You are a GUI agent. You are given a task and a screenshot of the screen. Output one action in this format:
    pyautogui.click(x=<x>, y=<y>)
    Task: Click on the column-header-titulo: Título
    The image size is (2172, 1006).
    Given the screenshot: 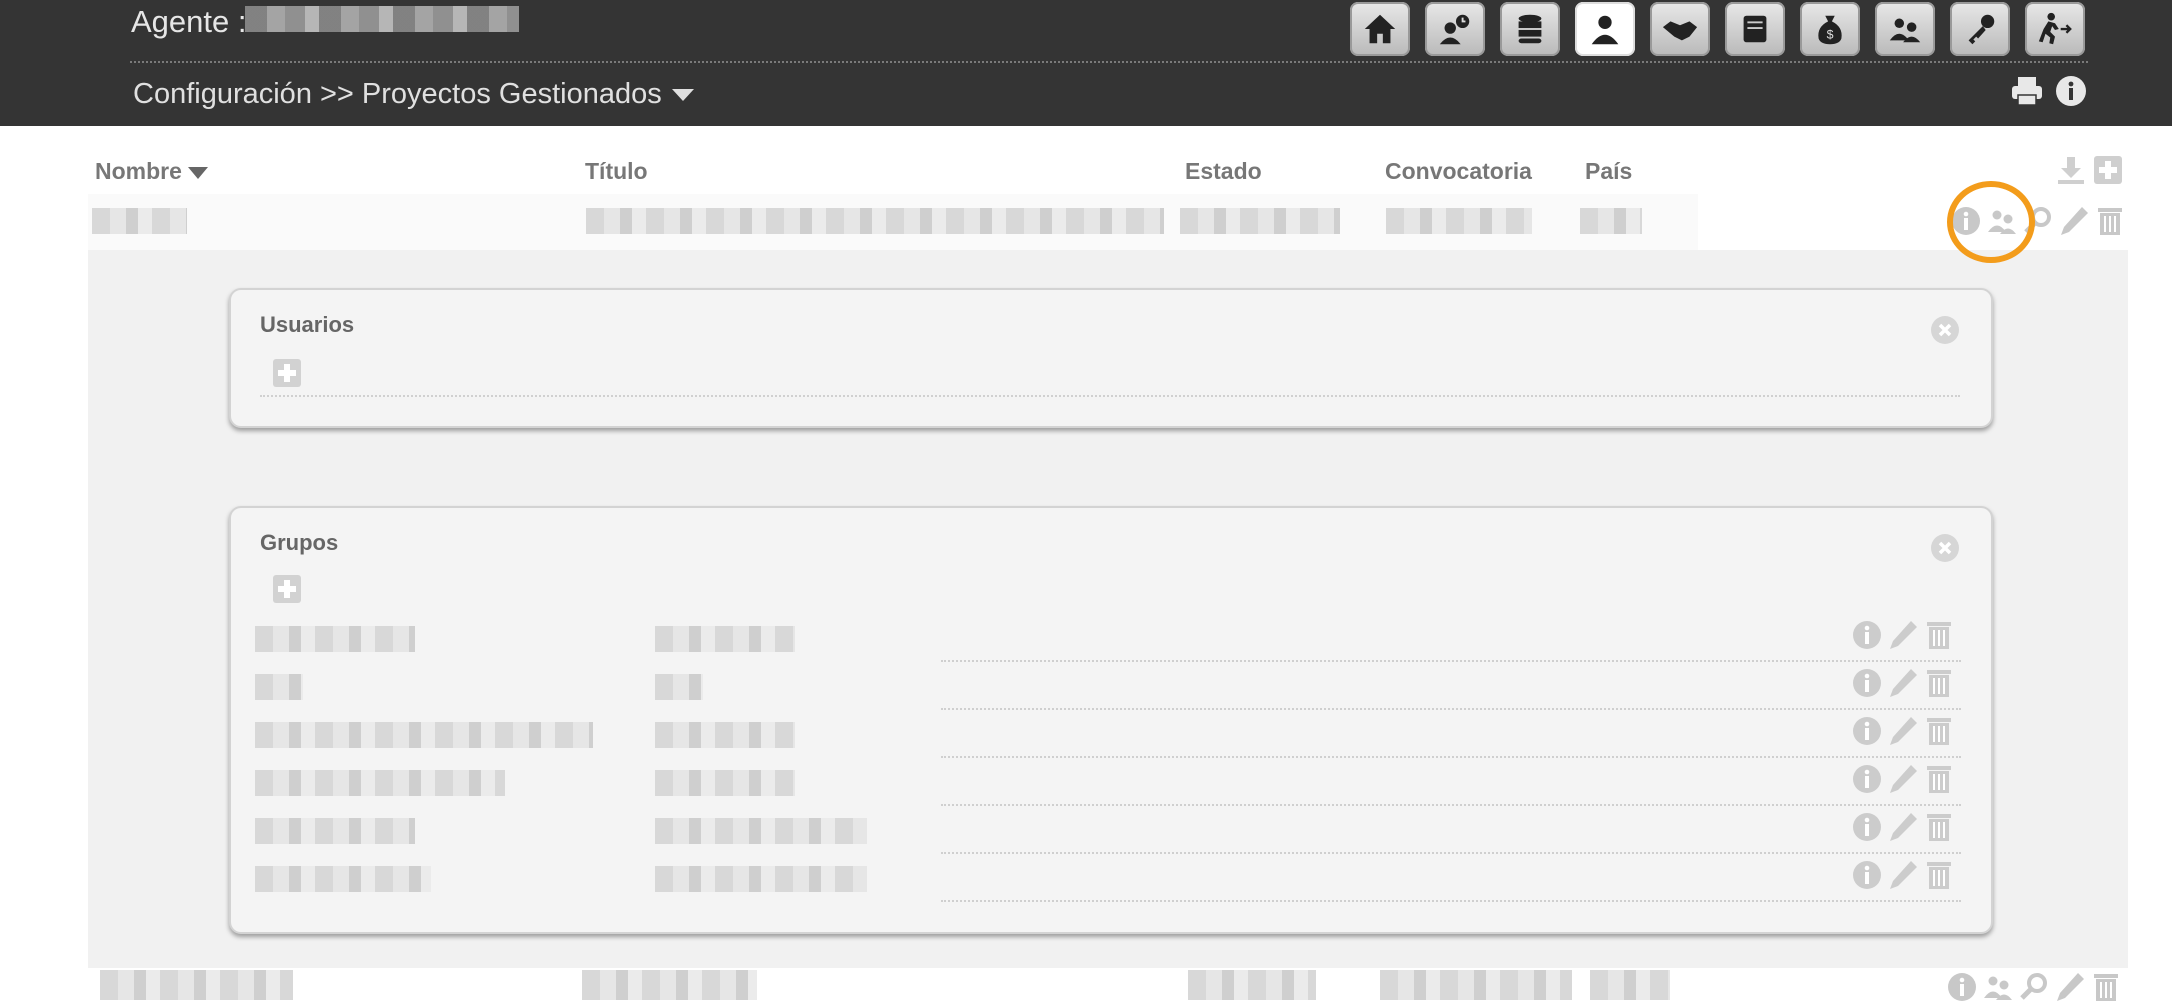 What is the action you would take?
    pyautogui.click(x=616, y=171)
    